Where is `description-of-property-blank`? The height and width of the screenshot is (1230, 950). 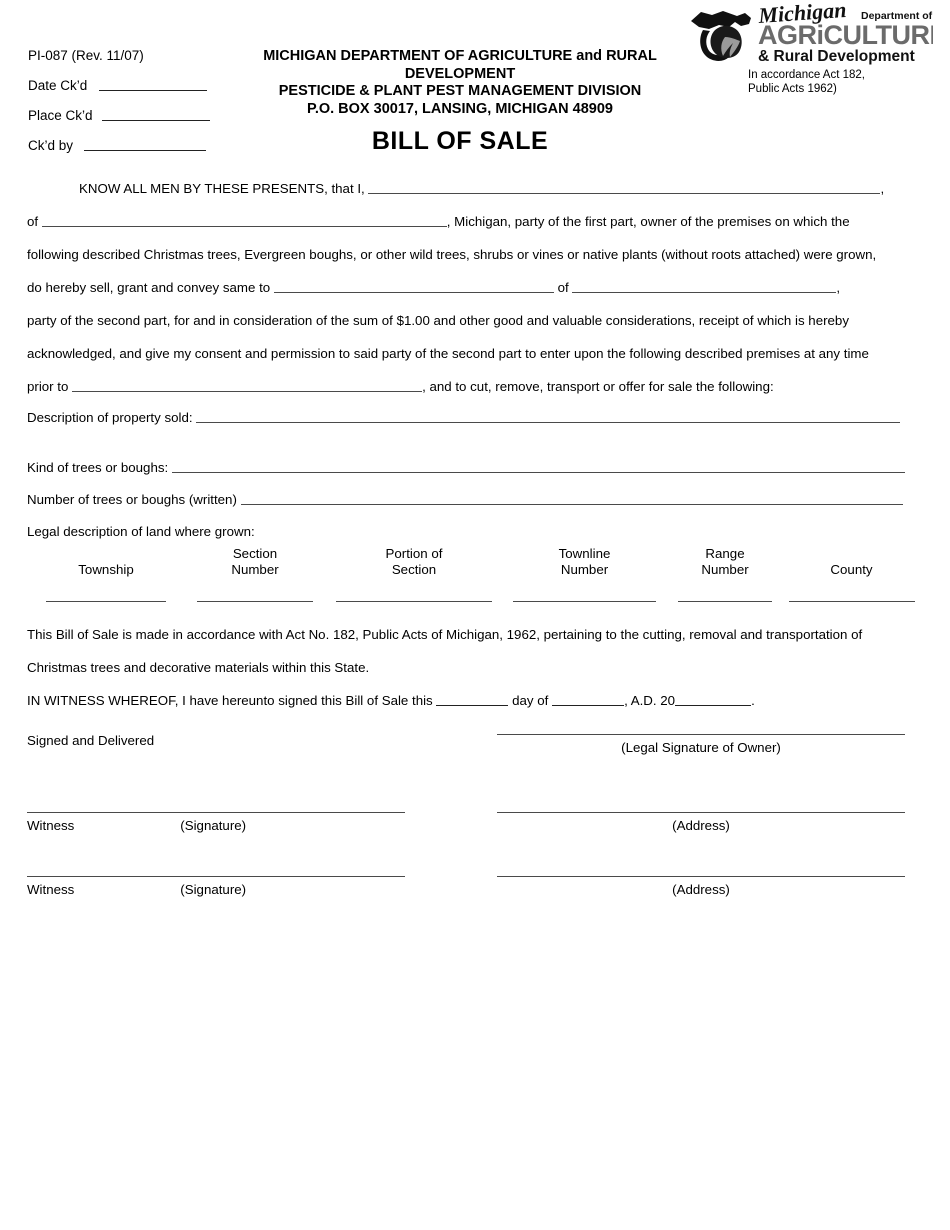 description-of-property-blank is located at coordinates (548, 417).